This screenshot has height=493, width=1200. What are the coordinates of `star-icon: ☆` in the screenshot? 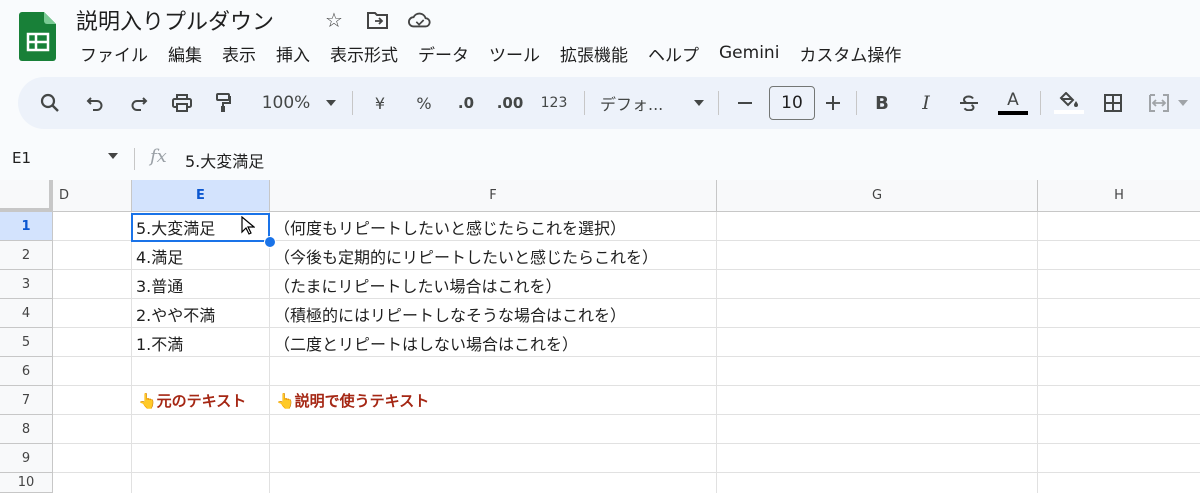 It's located at (334, 20).